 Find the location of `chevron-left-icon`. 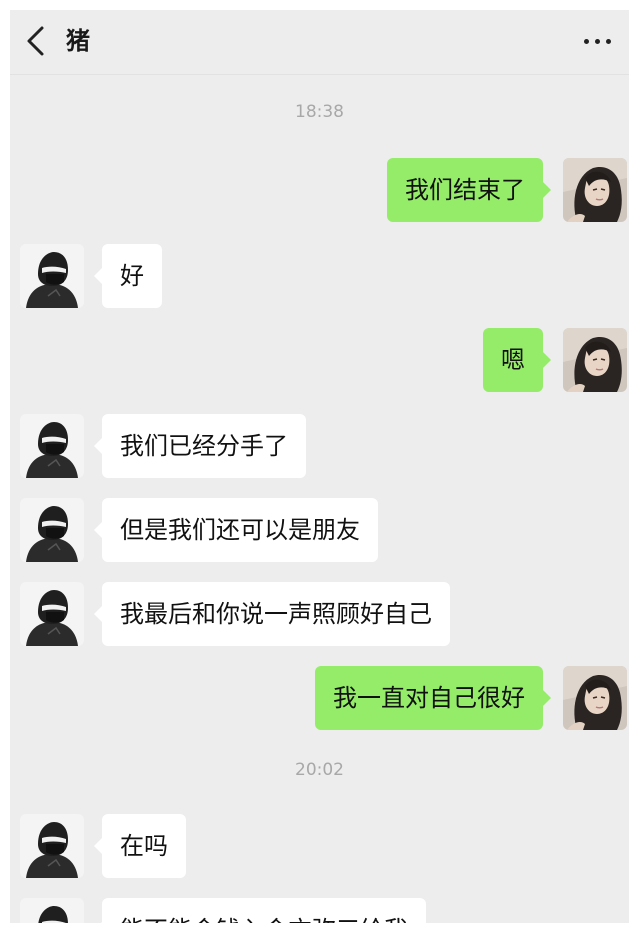

chevron-left-icon is located at coordinates (35, 41).